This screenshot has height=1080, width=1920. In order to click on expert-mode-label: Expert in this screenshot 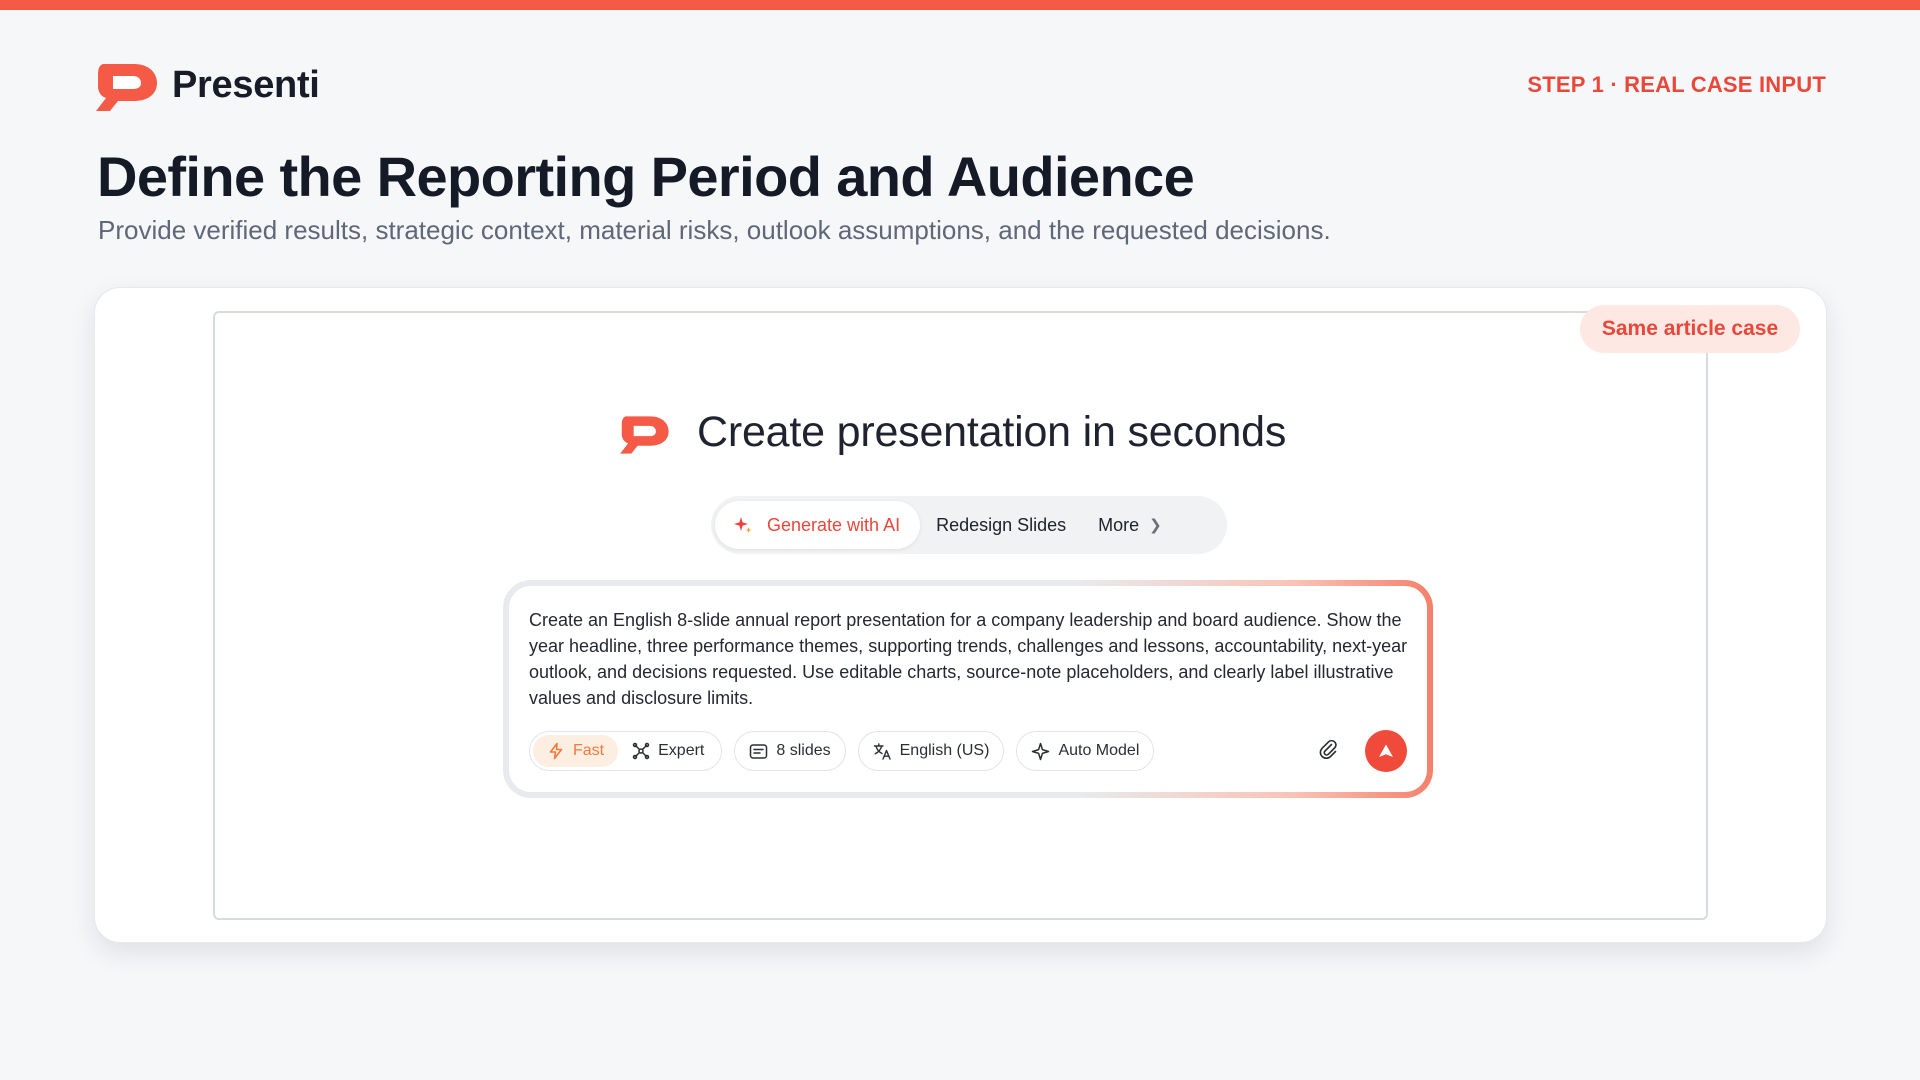, I will do `click(681, 750)`.